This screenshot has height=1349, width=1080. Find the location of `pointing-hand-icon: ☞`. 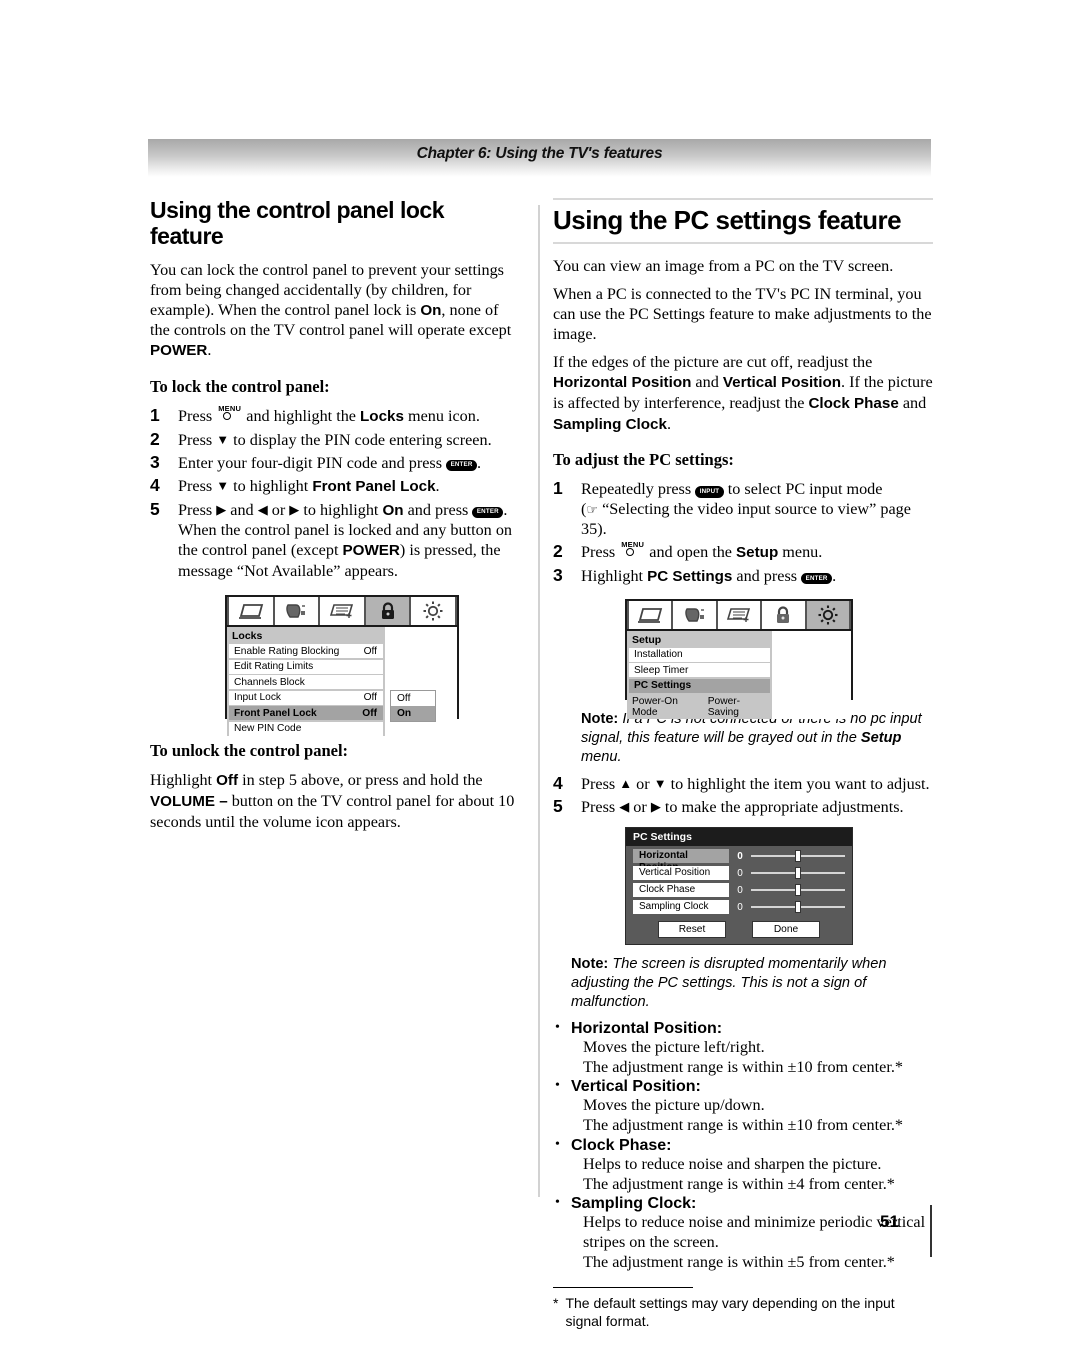

pointing-hand-icon: ☞ is located at coordinates (592, 511).